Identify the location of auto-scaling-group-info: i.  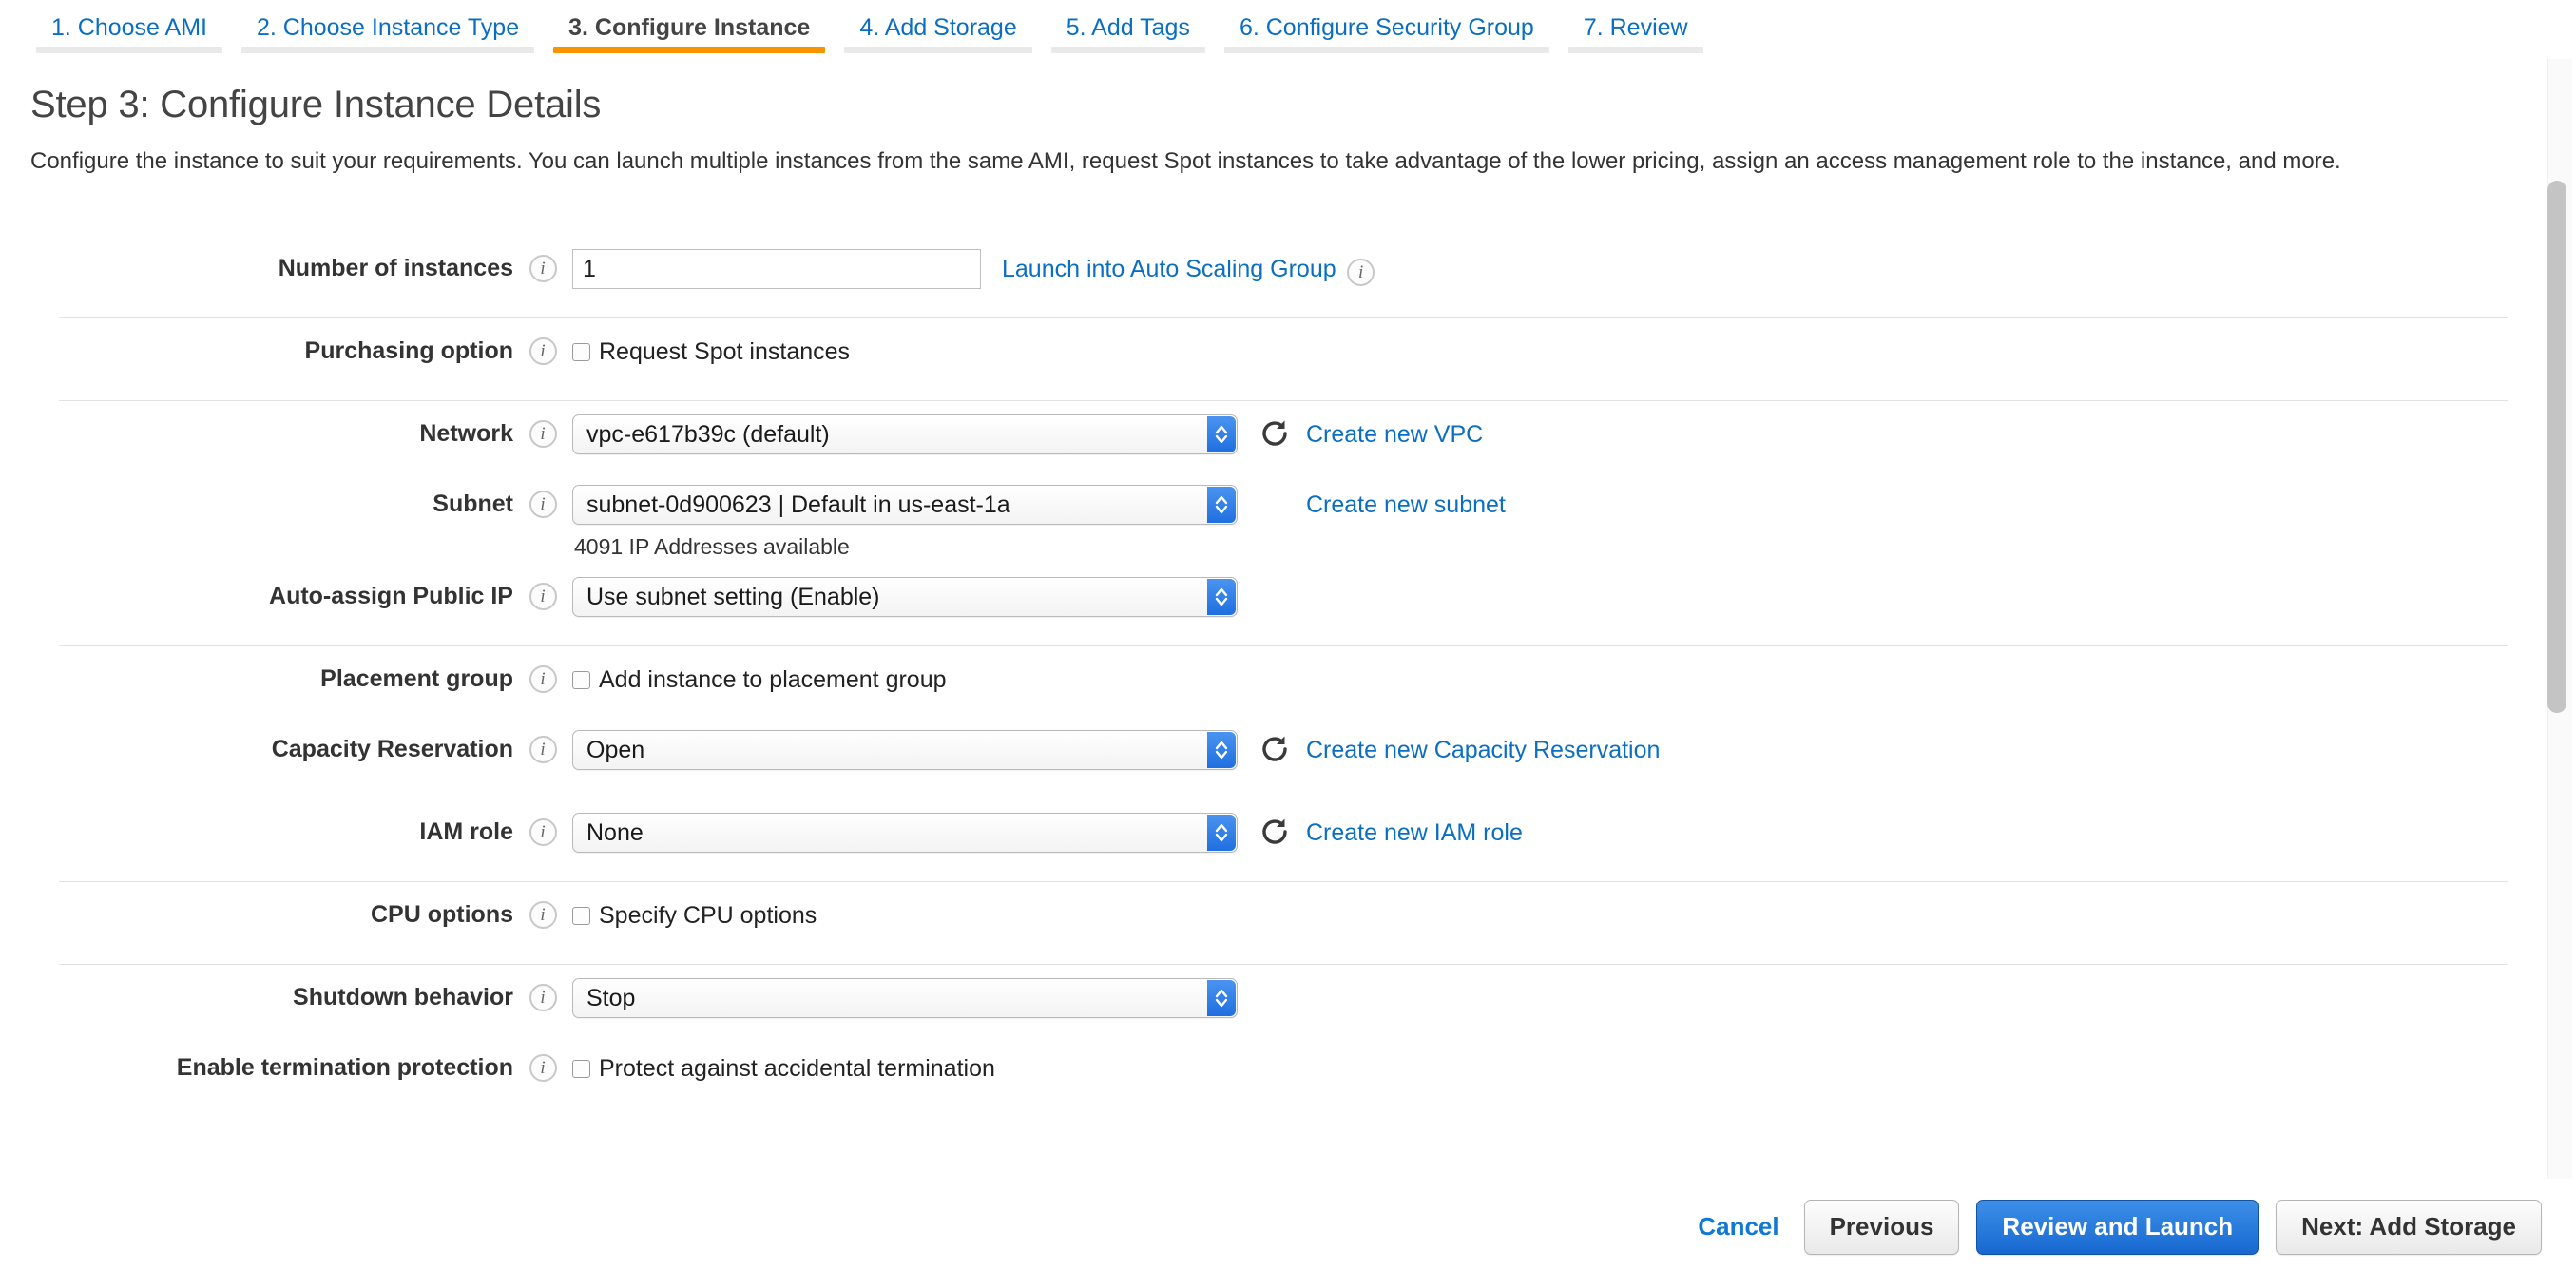
(1361, 269).